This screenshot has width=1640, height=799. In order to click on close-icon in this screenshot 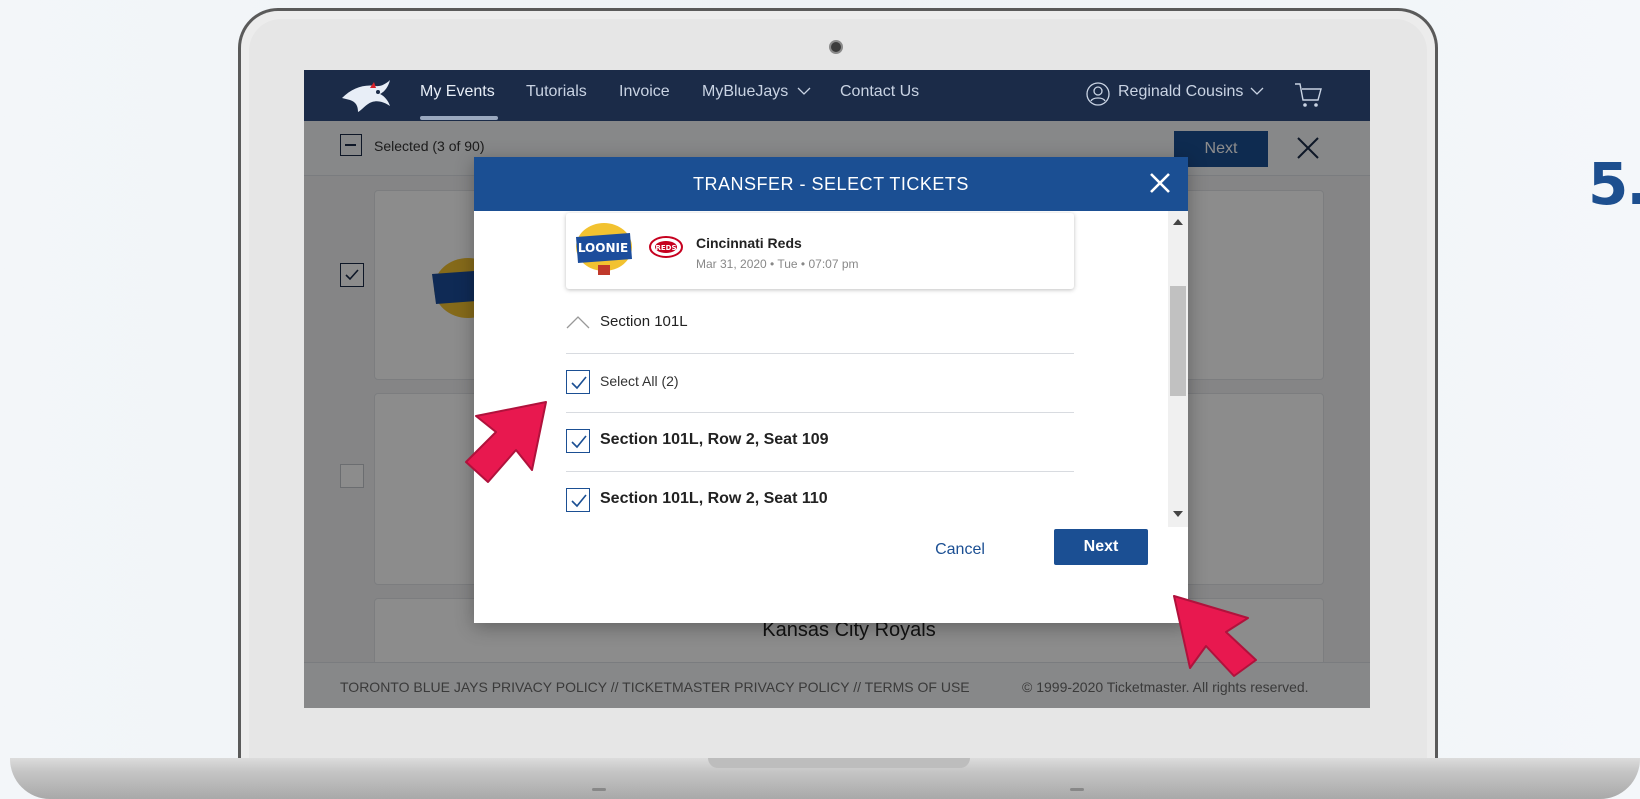, I will do `click(1160, 183)`.